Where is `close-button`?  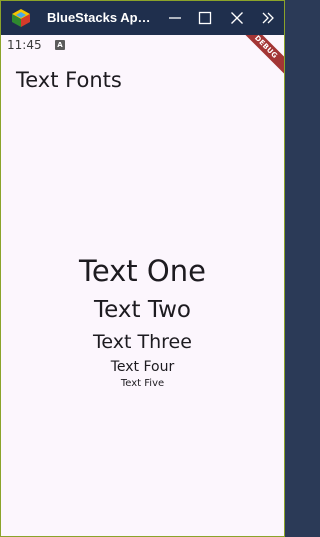 close-button is located at coordinates (237, 18).